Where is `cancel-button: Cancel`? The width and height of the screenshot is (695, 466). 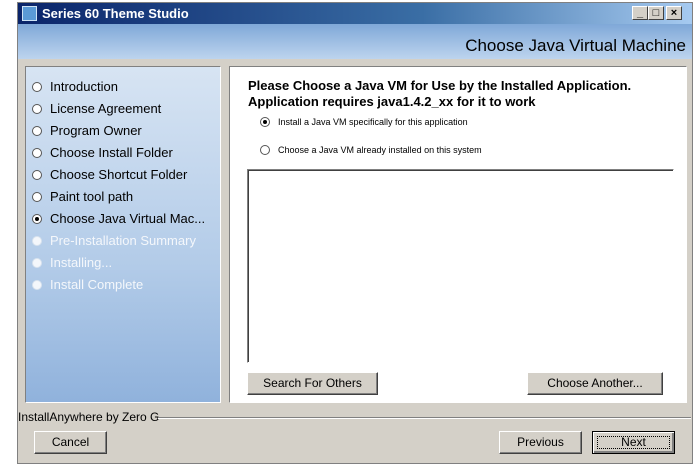
cancel-button: Cancel is located at coordinates (70, 442).